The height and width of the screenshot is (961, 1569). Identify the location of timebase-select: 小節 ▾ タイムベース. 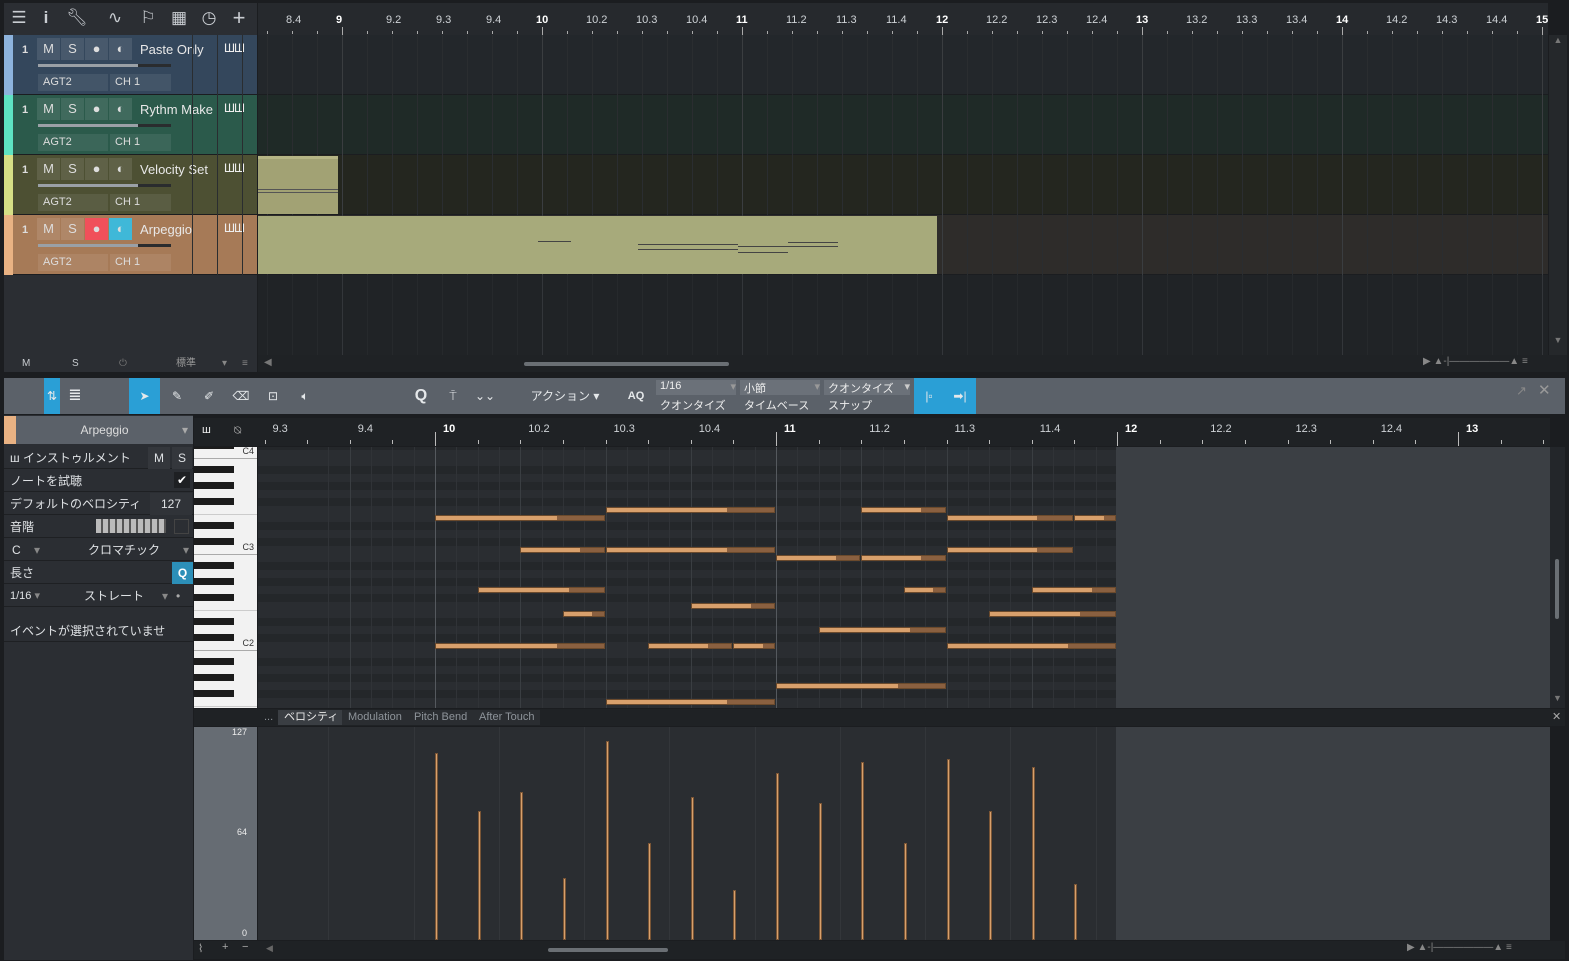
(780, 396).